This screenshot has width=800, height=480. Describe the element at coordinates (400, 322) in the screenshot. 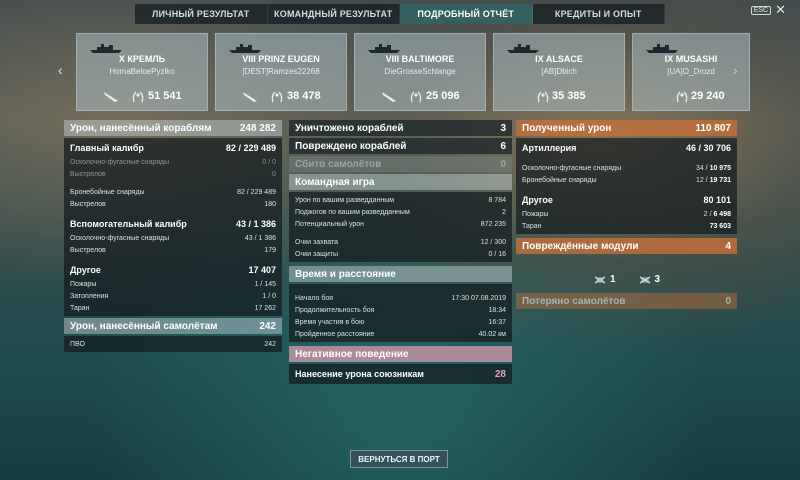

I see `stat-row: Время участия в бою 16:37` at that location.